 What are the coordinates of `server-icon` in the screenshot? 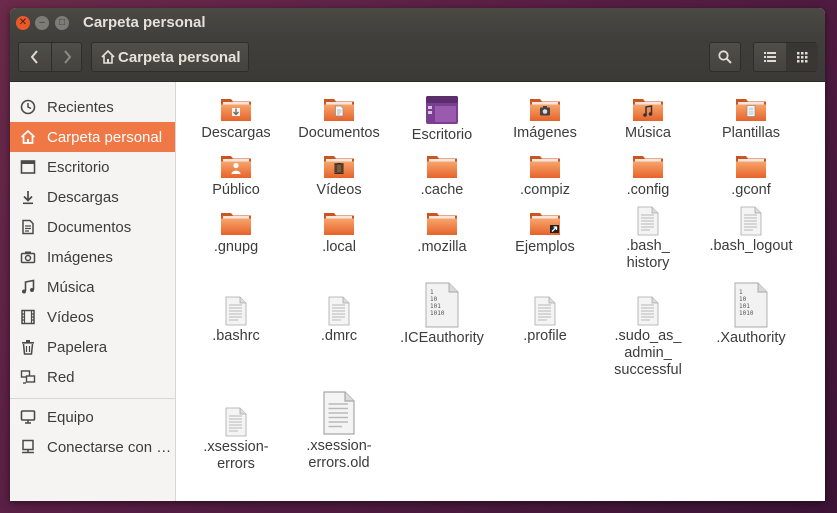 It's located at (28, 447).